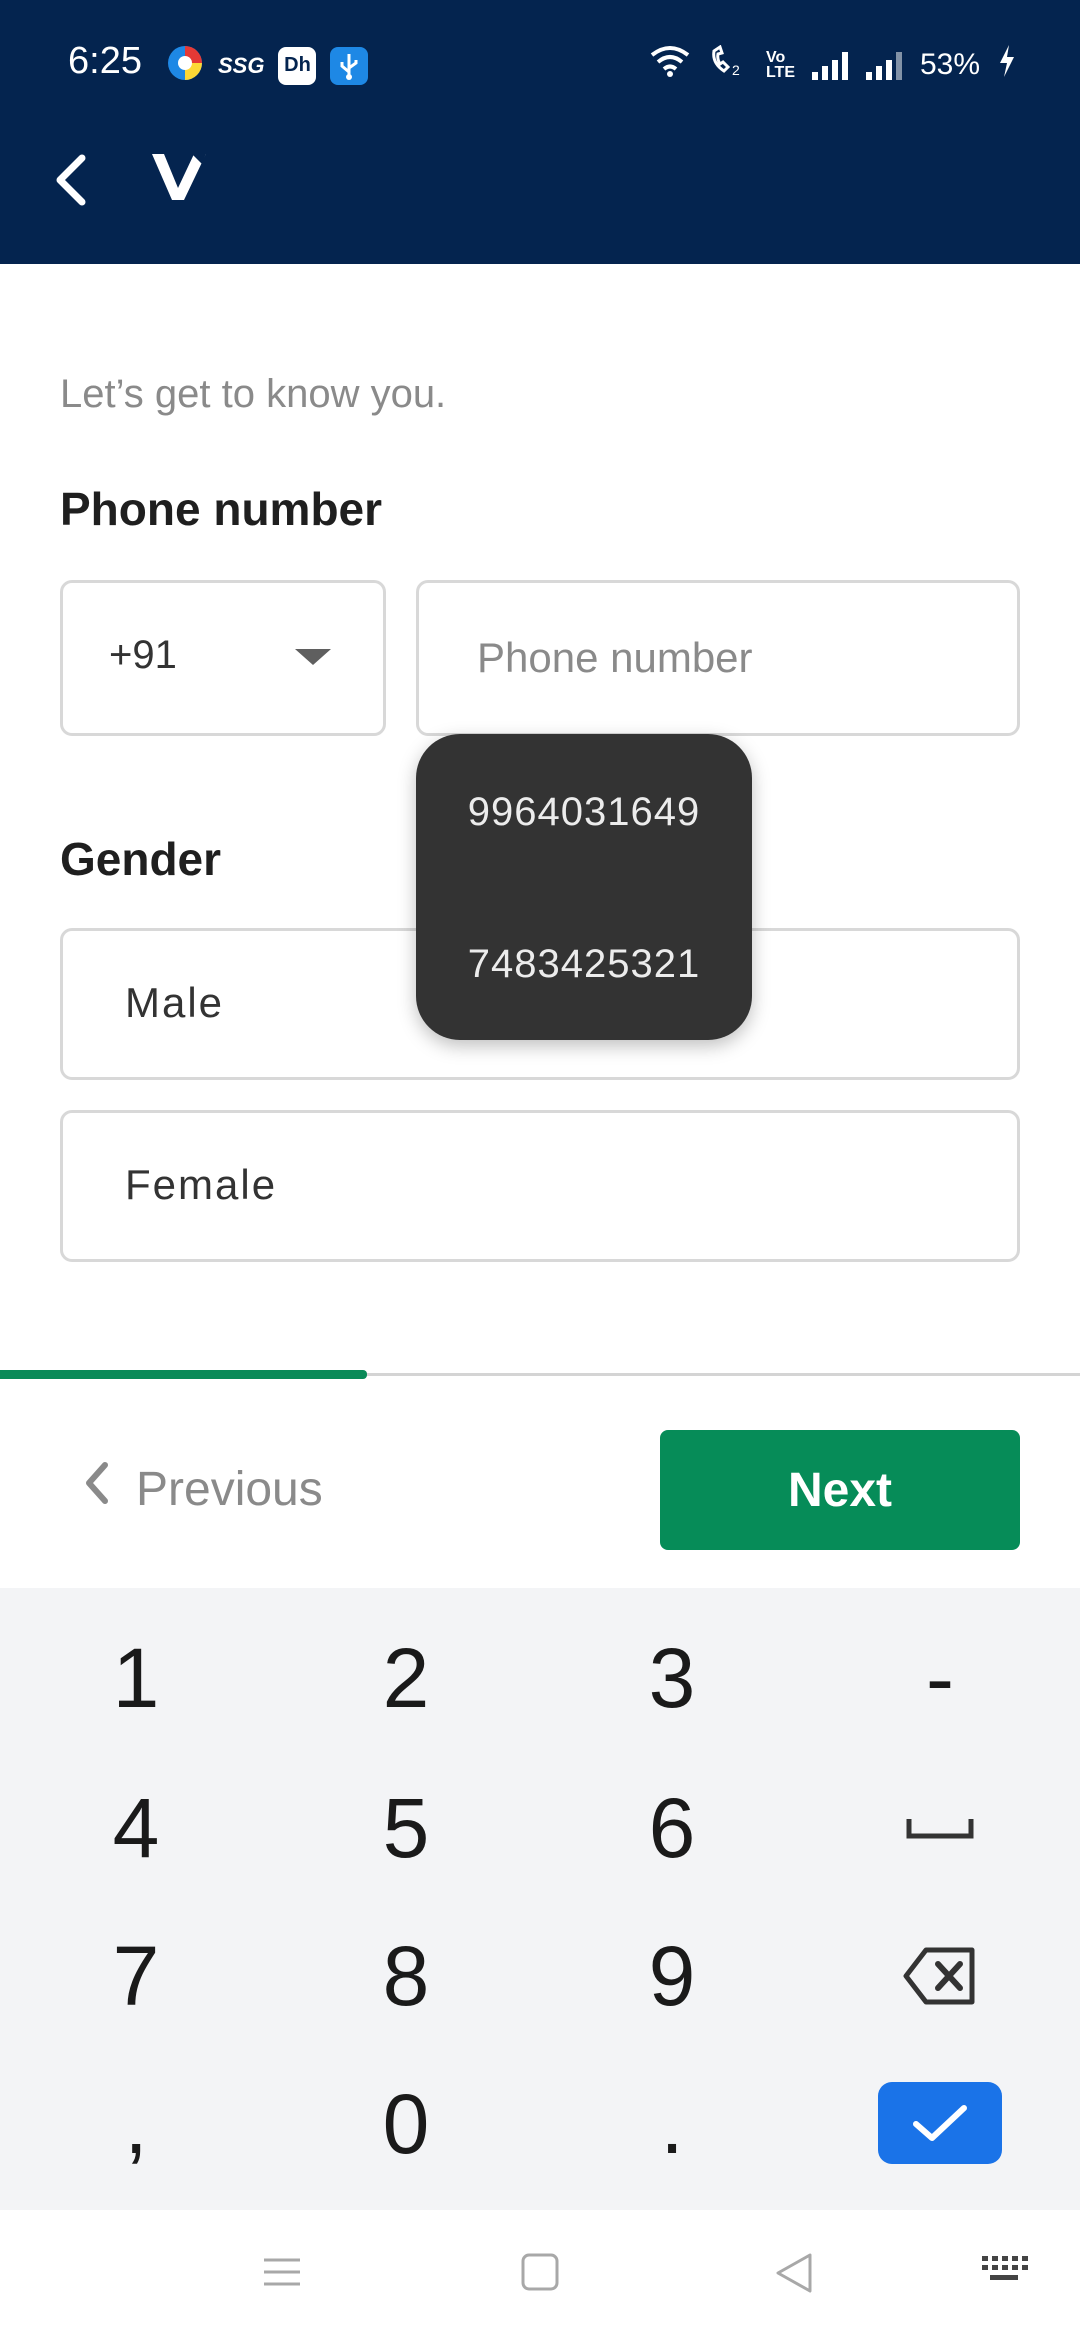  Describe the element at coordinates (672, 2124) in the screenshot. I see `key-period: .` at that location.